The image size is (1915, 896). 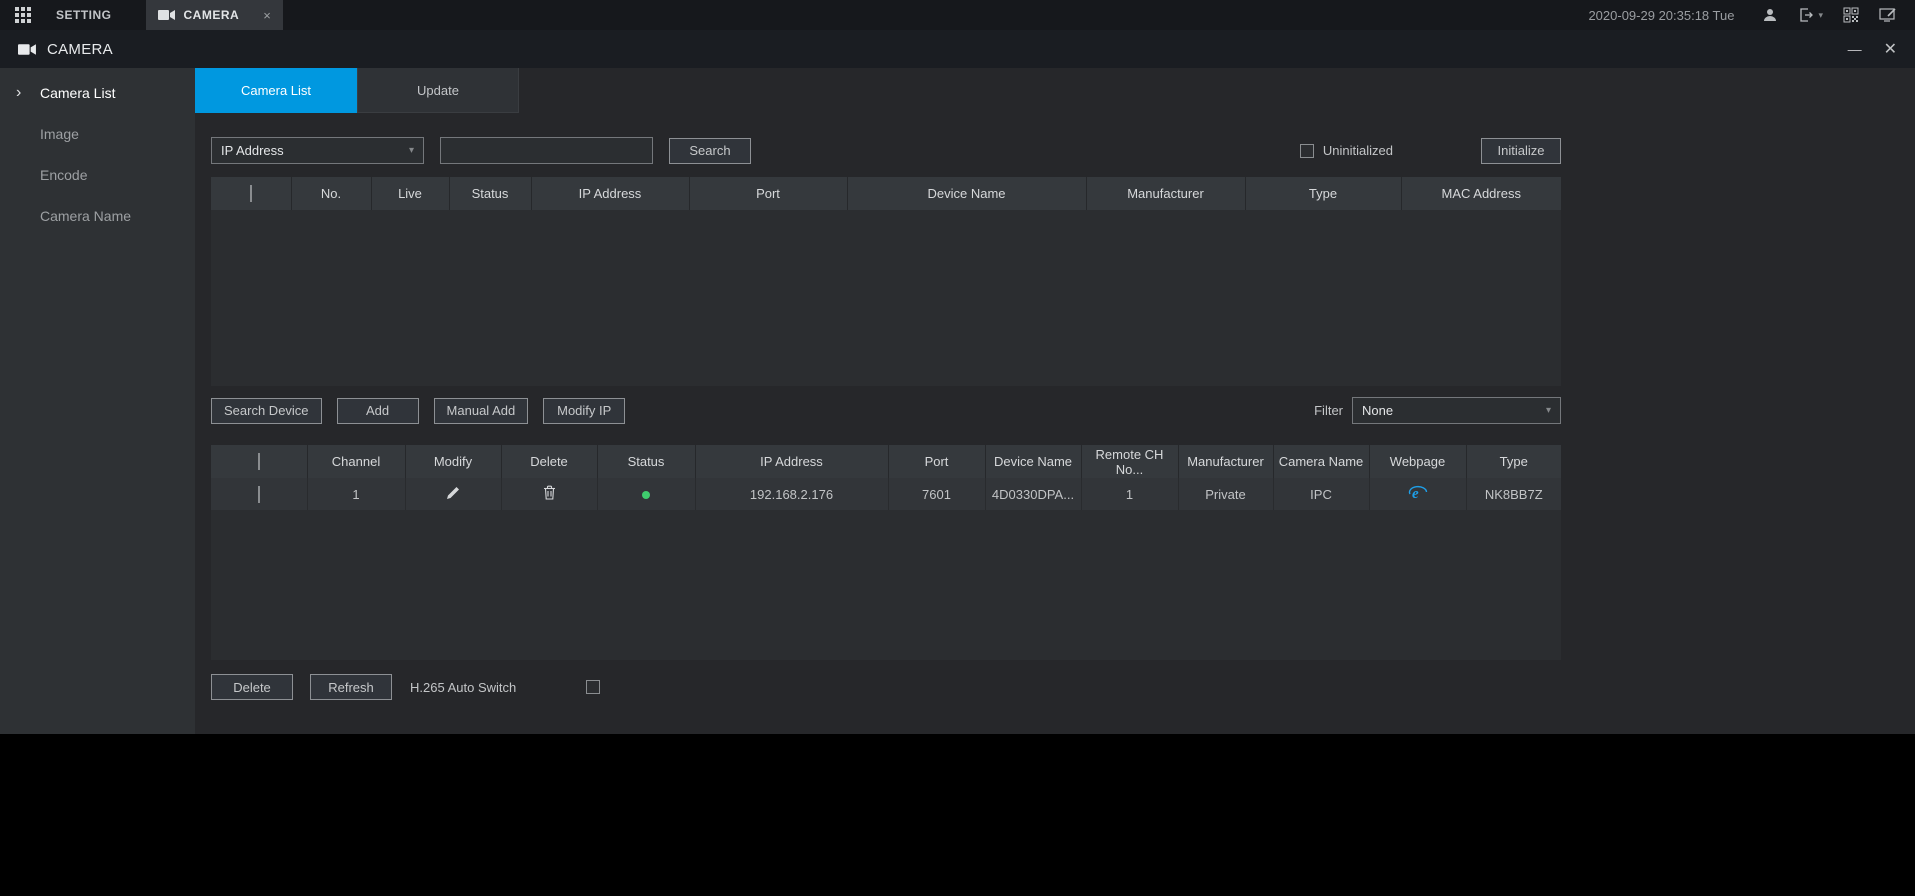 What do you see at coordinates (410, 193) in the screenshot?
I see `col-live: Live` at bounding box center [410, 193].